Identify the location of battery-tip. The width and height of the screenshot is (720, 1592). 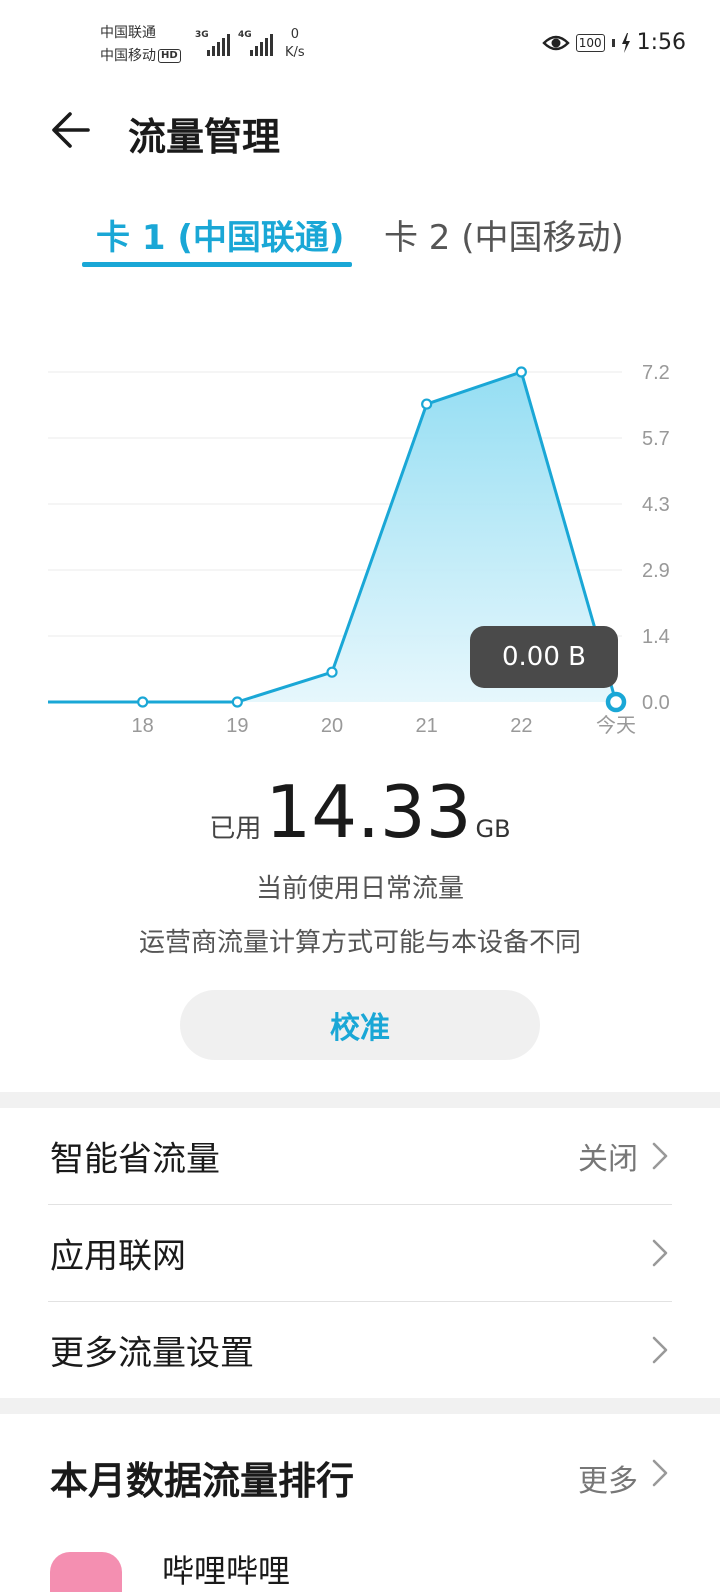
(613, 42).